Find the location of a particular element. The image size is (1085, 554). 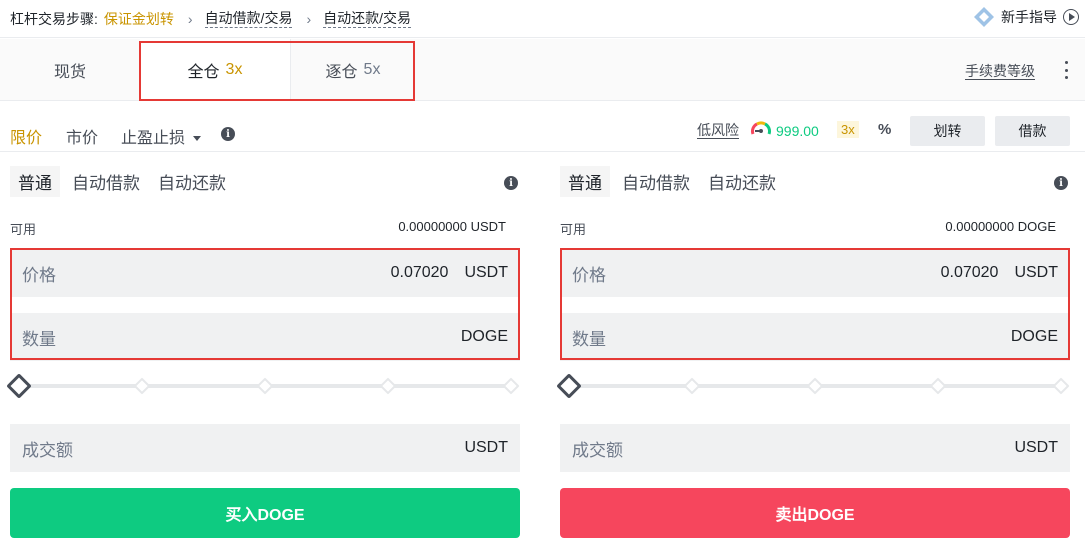

sell-mode-tabs: 普通 自动借款 自动还款 is located at coordinates (677, 181).